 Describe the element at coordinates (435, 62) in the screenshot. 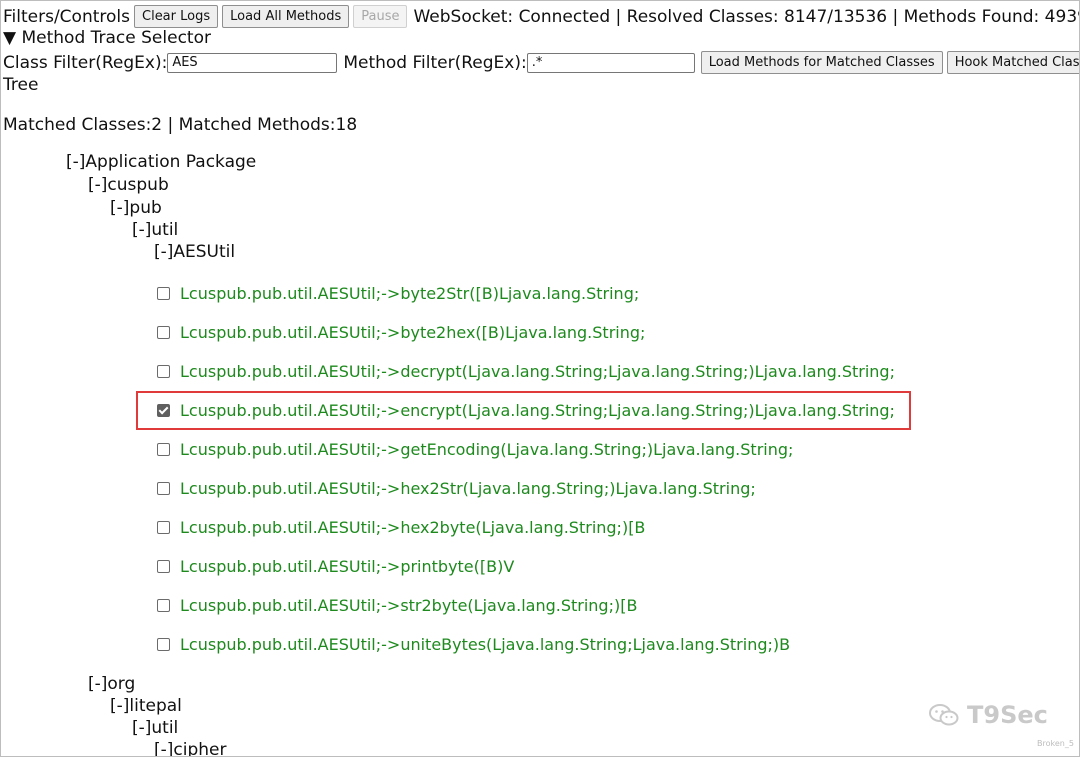

I see `method-filter-label: Method Filter(RegEx):` at that location.